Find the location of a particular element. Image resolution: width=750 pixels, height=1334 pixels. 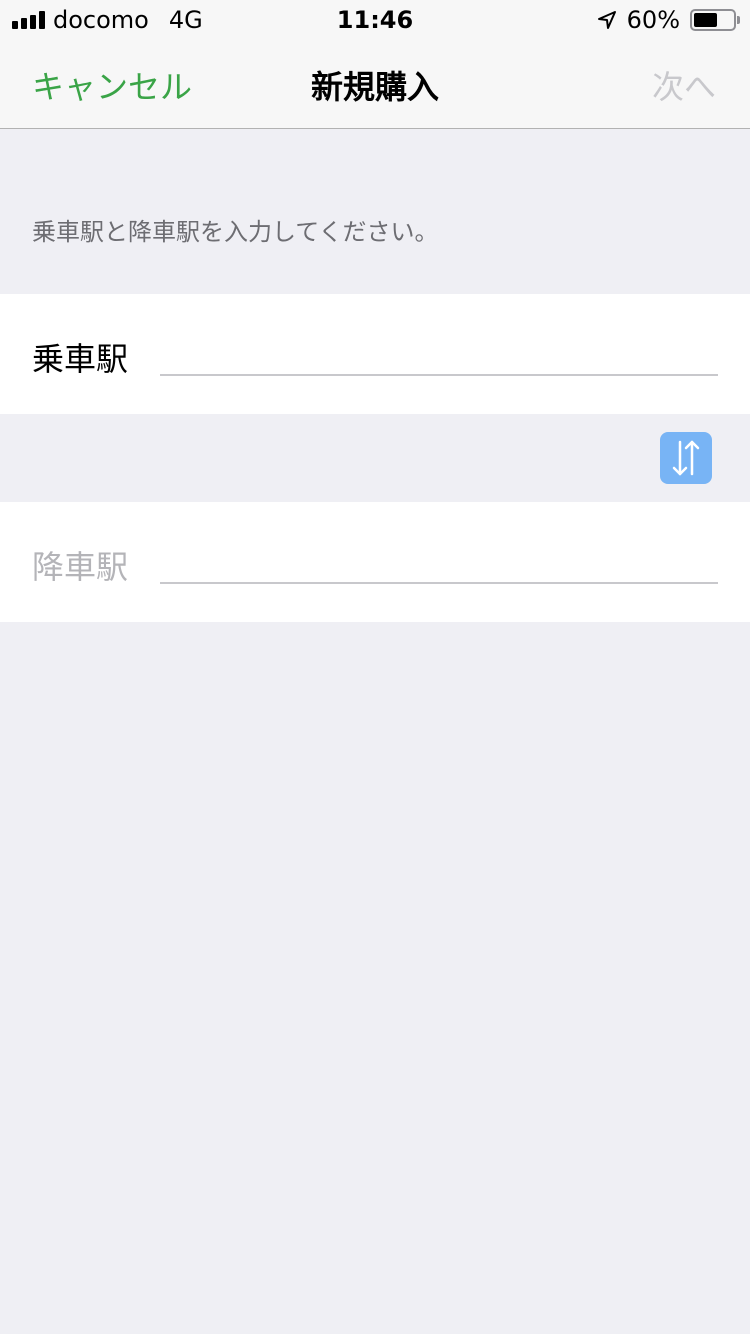

swap-vertical-arrows-icon is located at coordinates (686, 458).